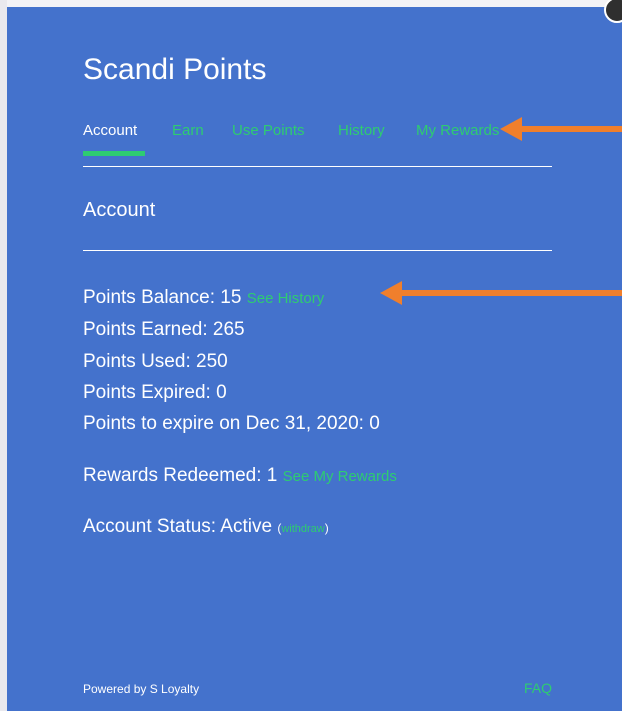 The image size is (622, 711). I want to click on tab-history: History, so click(361, 130).